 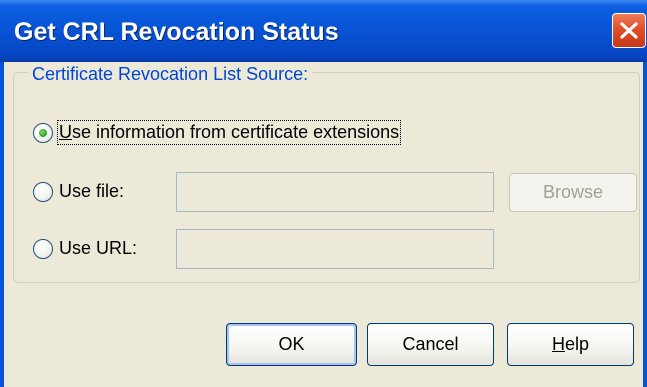 What do you see at coordinates (176, 32) in the screenshot?
I see `window-title: Get CRL Revocation Status` at bounding box center [176, 32].